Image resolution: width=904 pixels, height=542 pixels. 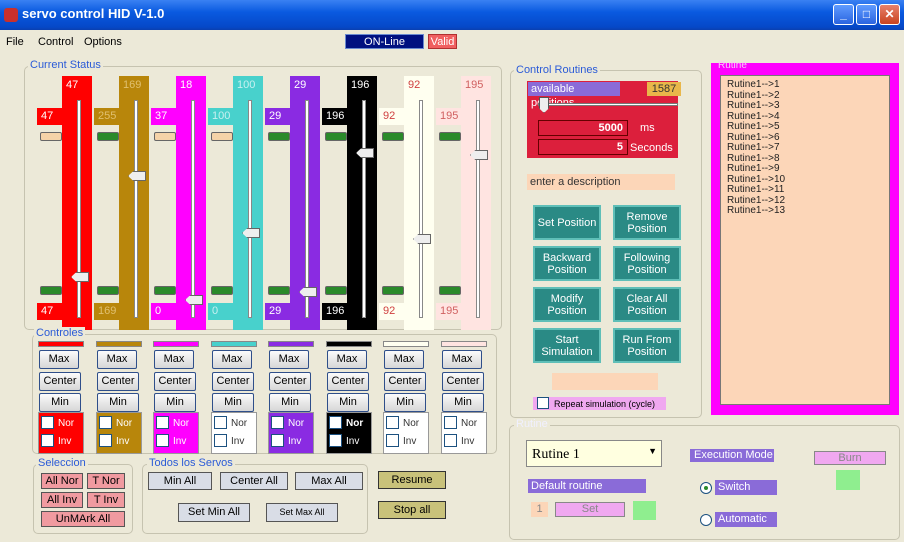 I want to click on repeat-checkbox, so click(x=543, y=403).